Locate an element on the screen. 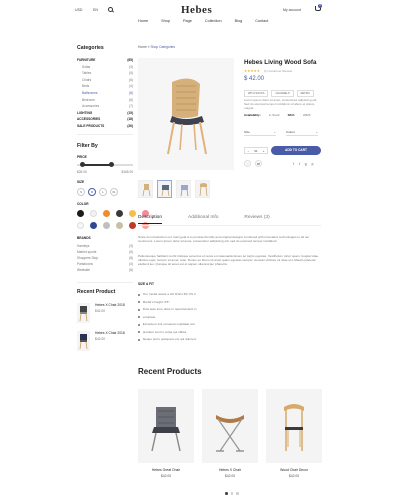  tag: WITH SOCKS is located at coordinates (256, 93).